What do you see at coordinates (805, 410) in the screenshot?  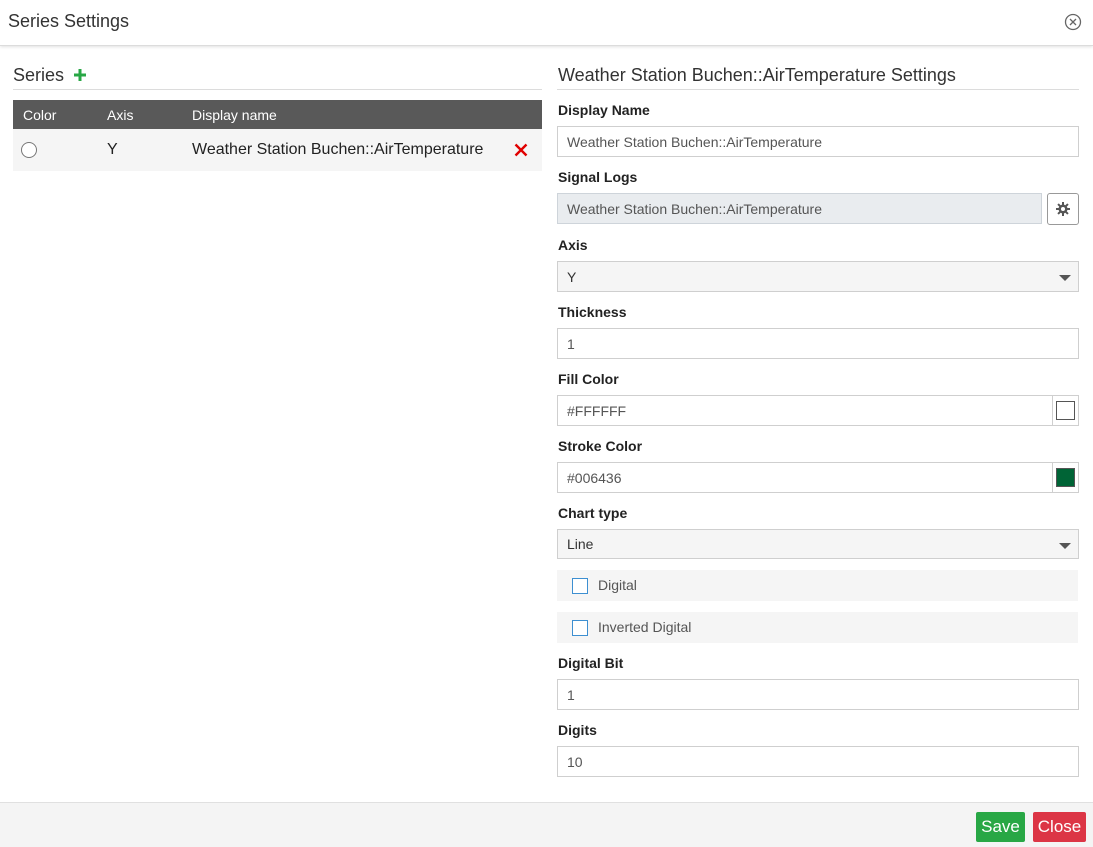 I see `fill-color-input: #FFFFFF` at bounding box center [805, 410].